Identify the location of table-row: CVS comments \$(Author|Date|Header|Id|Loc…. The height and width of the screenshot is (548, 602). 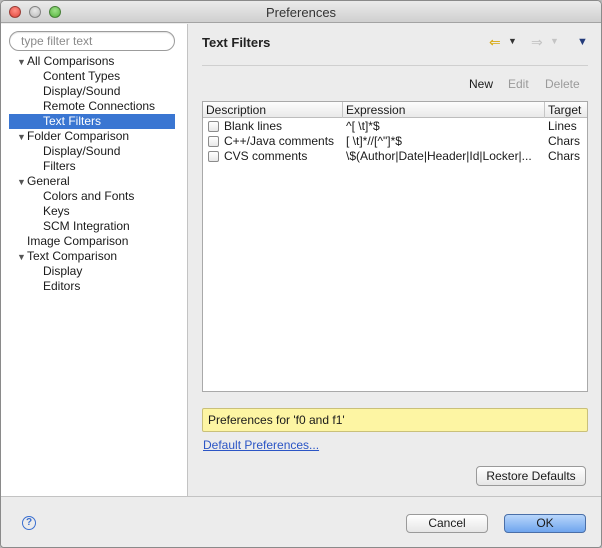
(395, 156).